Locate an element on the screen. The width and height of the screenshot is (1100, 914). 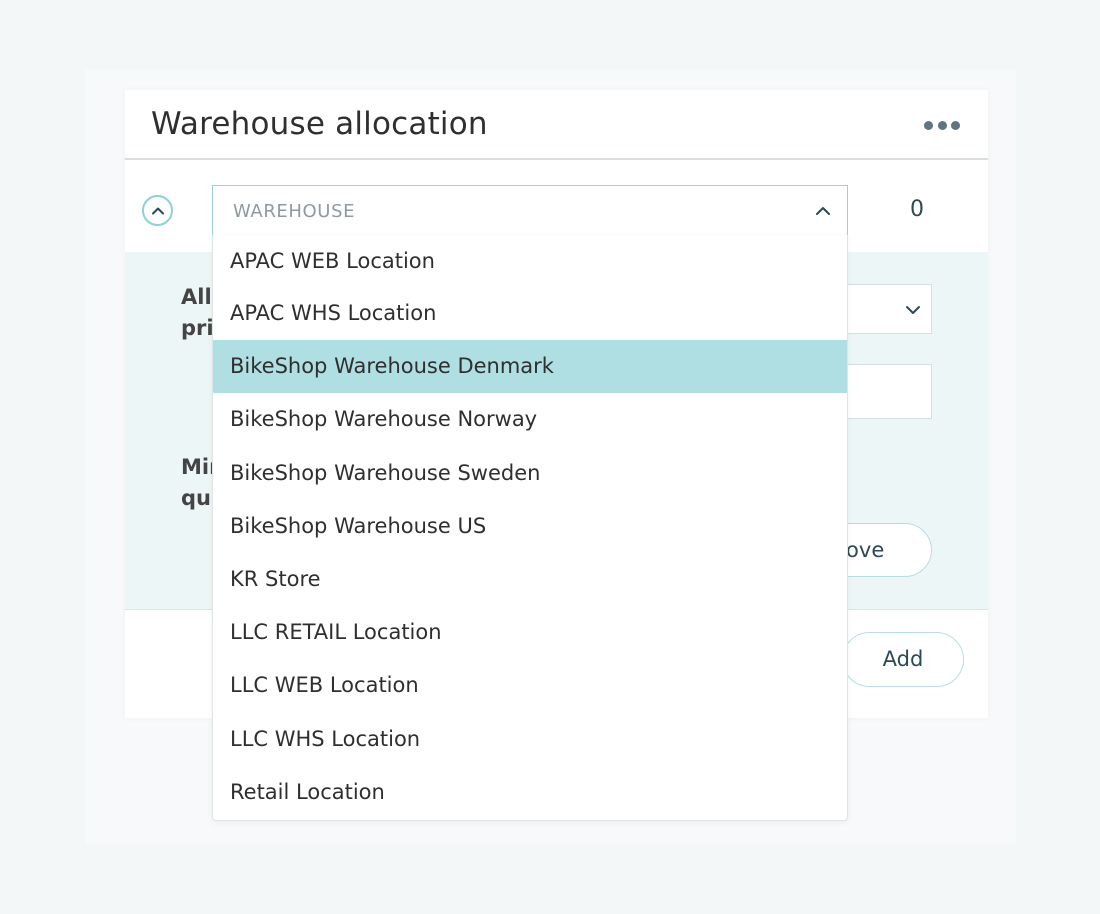
warehouse-option: LLC RETAIL Location is located at coordinates (530, 632).